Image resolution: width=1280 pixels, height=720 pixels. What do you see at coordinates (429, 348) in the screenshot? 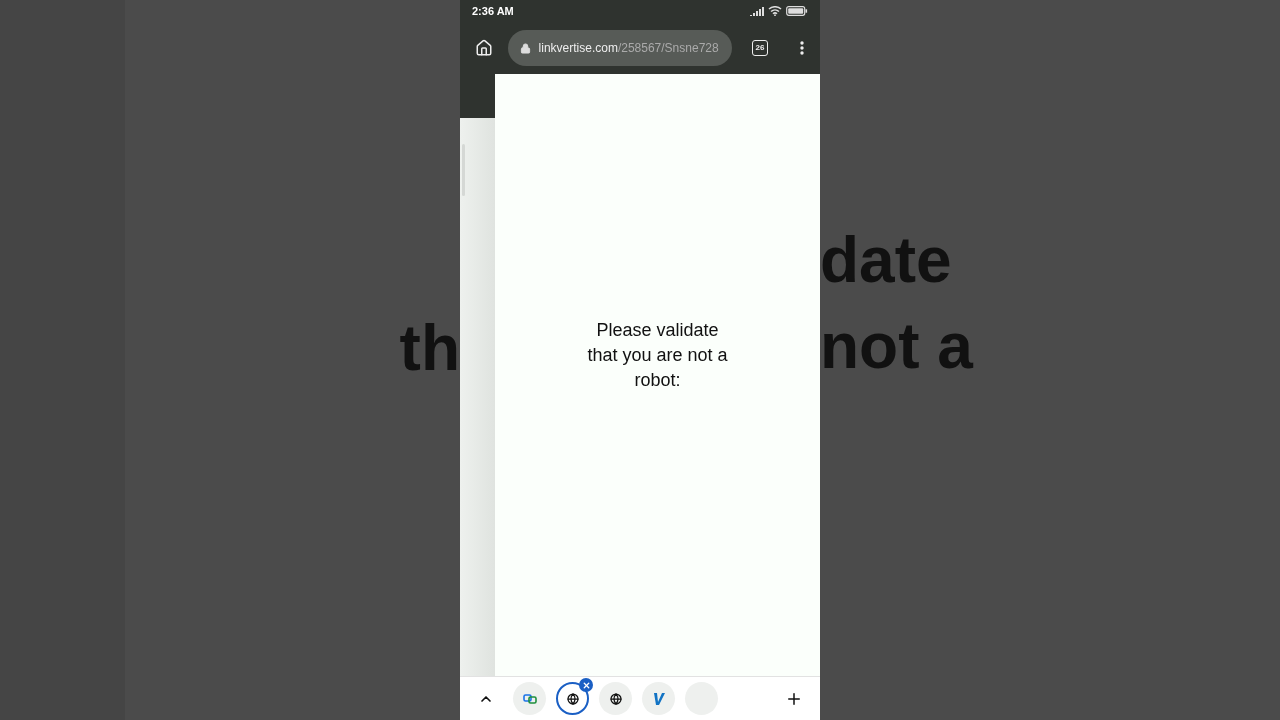
I see `backdrop-text: th` at bounding box center [429, 348].